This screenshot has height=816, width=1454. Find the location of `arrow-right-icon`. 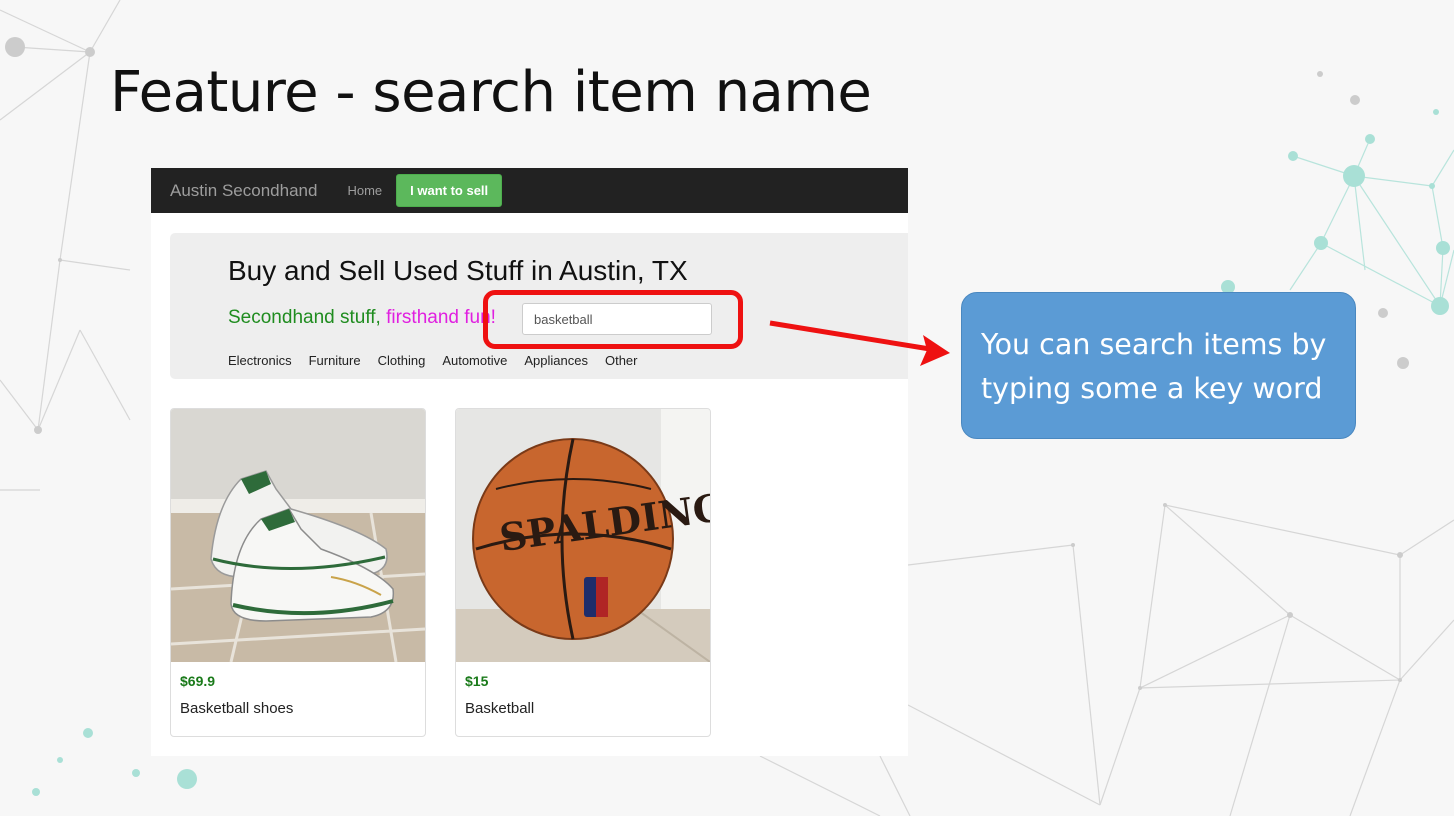

arrow-right-icon is located at coordinates (859, 343).